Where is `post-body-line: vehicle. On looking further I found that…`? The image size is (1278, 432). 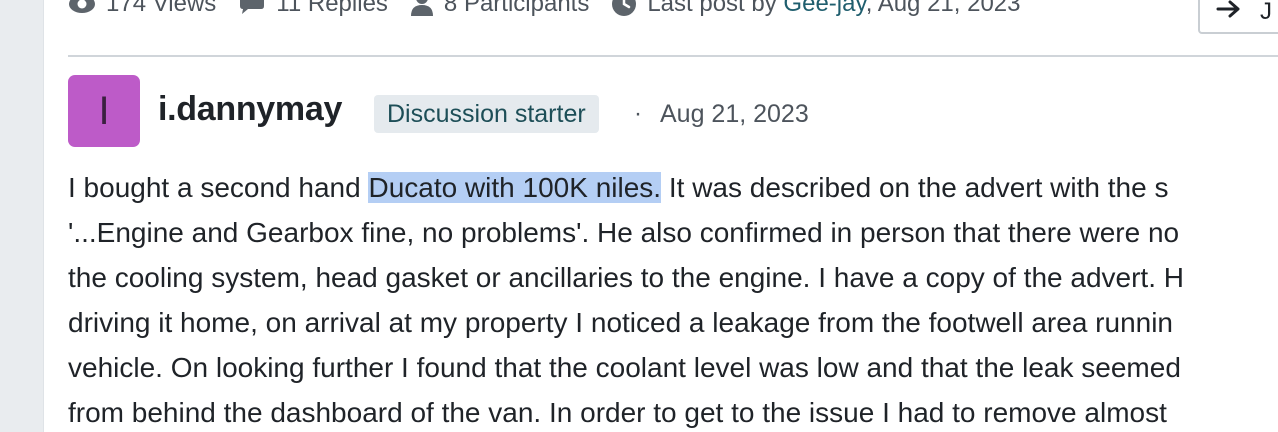
post-body-line: vehicle. On looking further I found that… is located at coordinates (624, 367).